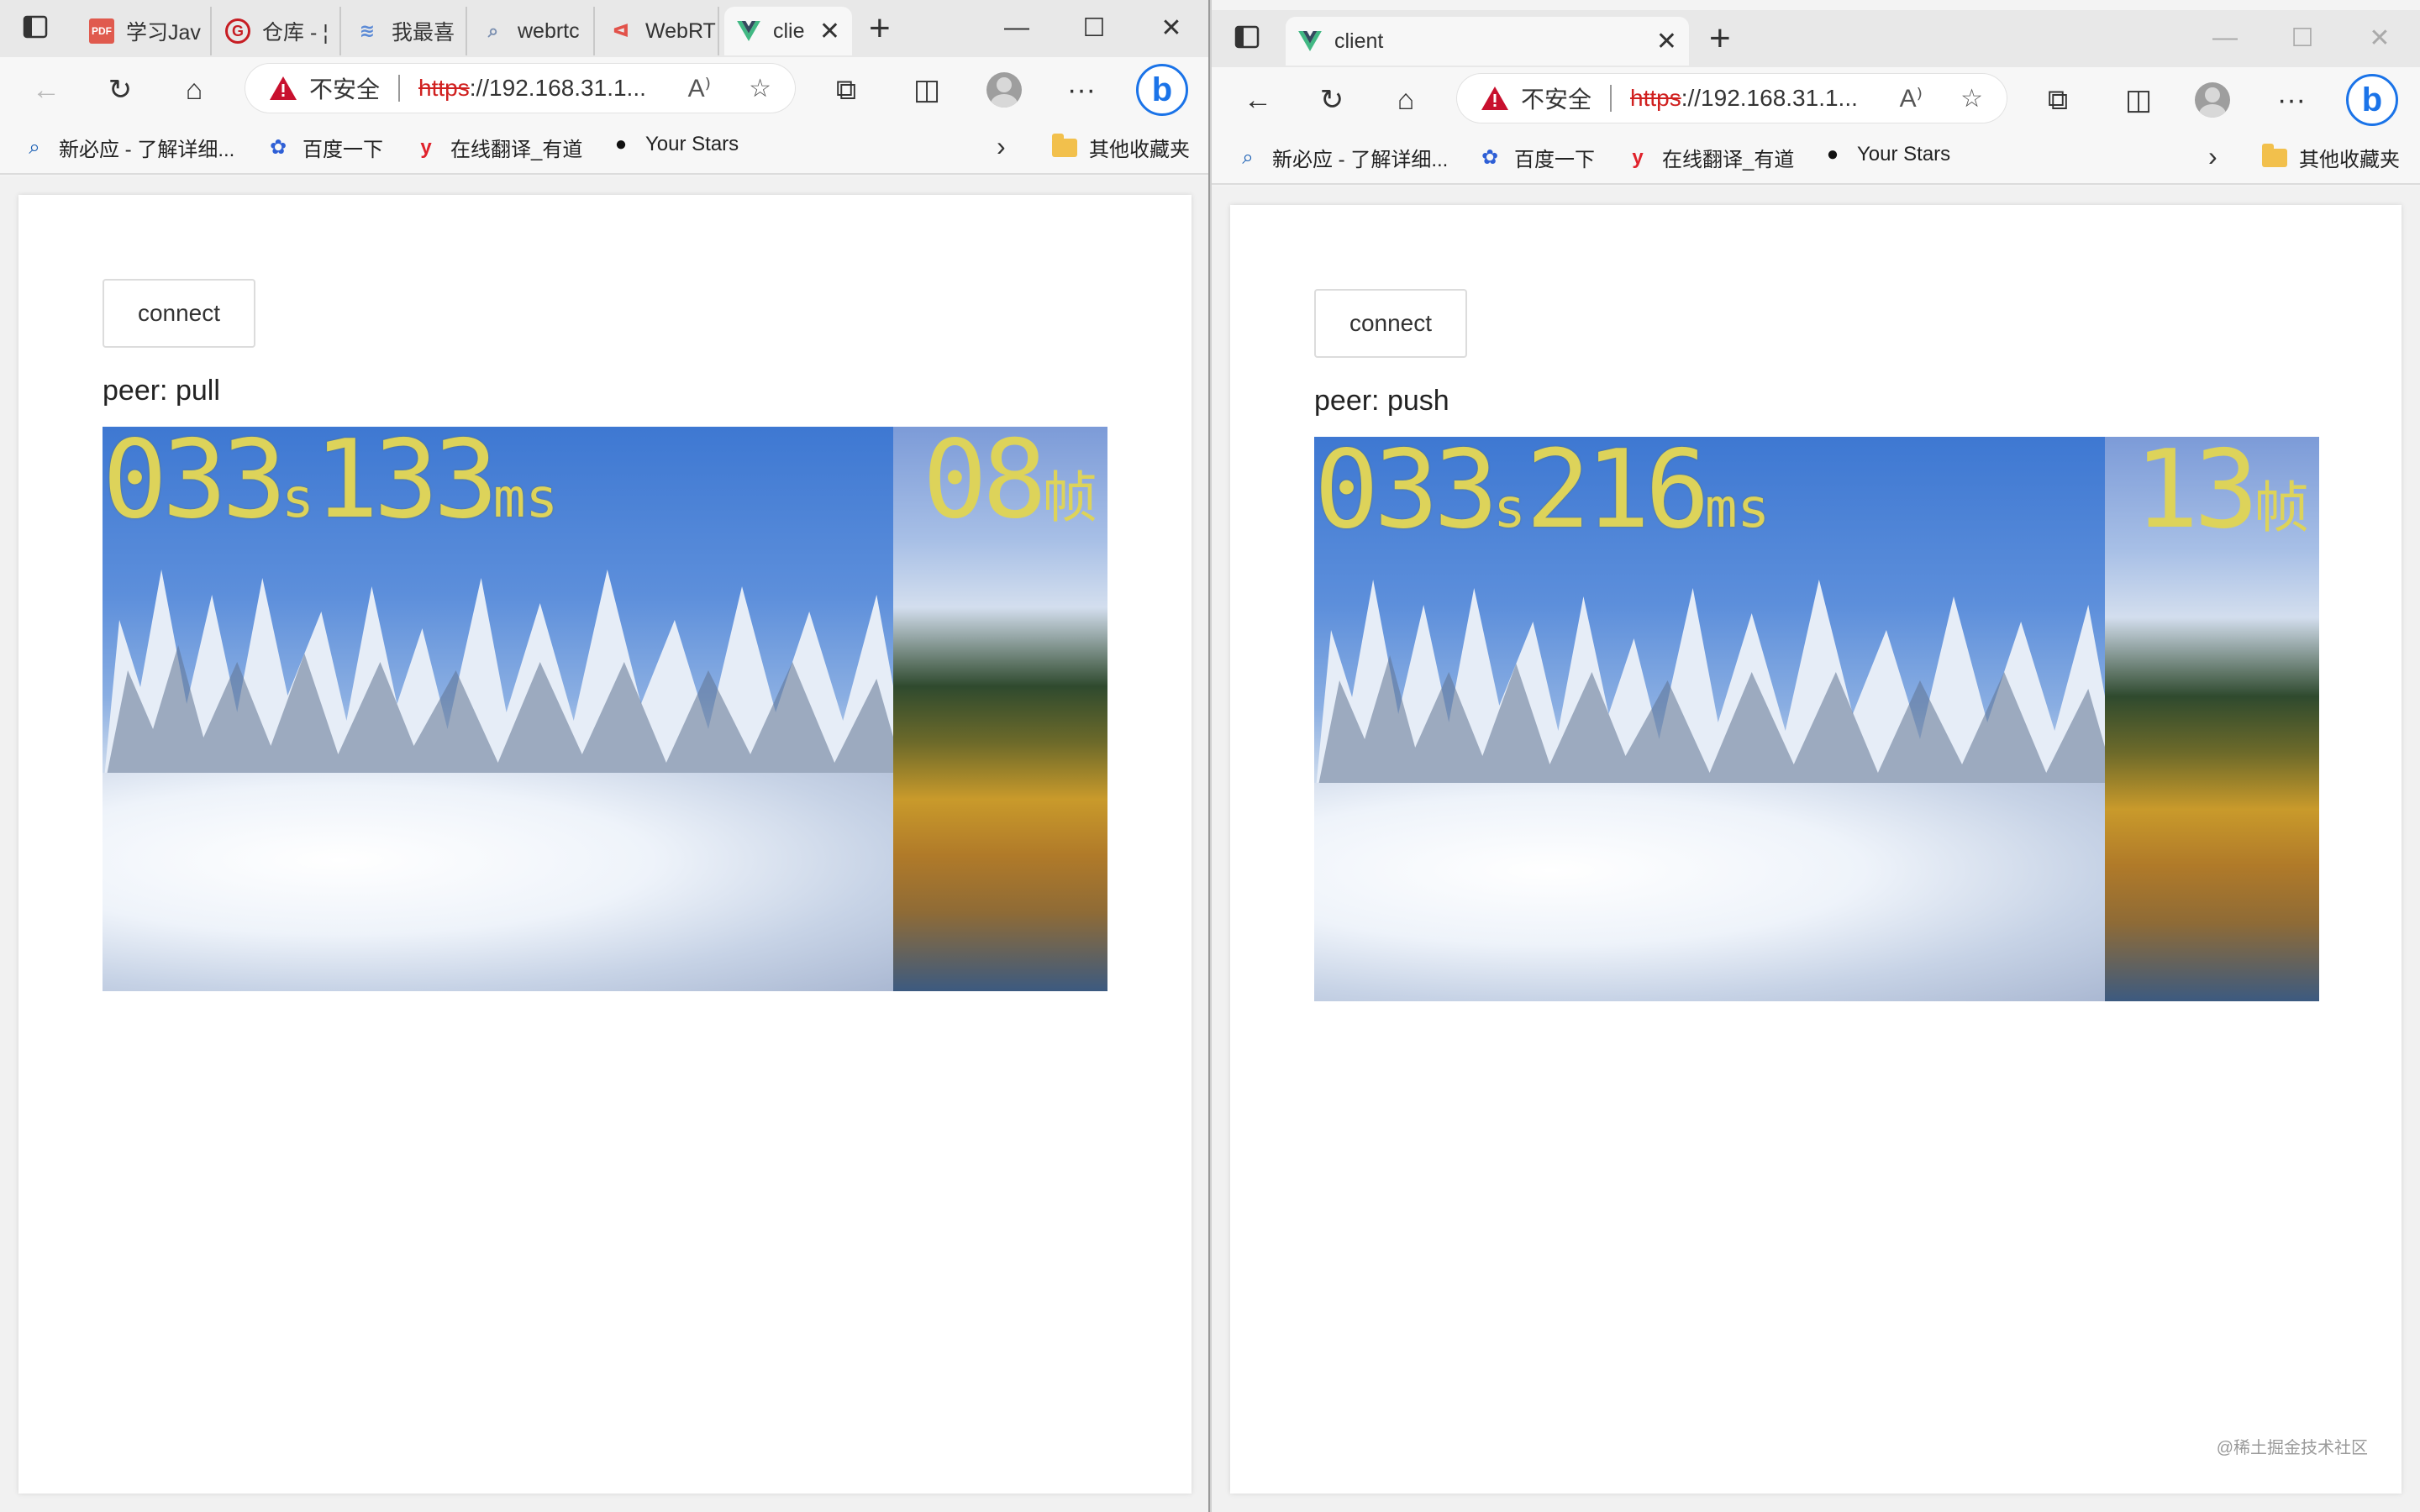 The image size is (2420, 1512). I want to click on ms-unit: ms, so click(525, 499).